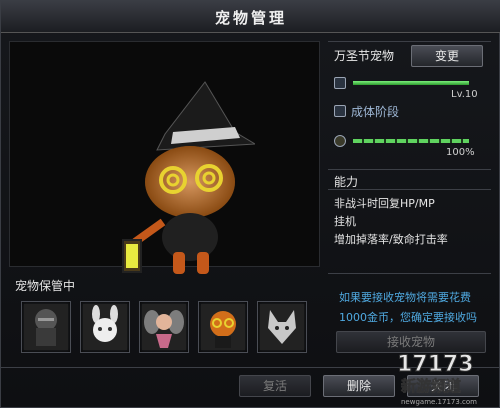 This screenshot has height=408, width=500. I want to click on pet-slot-fox, so click(282, 327).